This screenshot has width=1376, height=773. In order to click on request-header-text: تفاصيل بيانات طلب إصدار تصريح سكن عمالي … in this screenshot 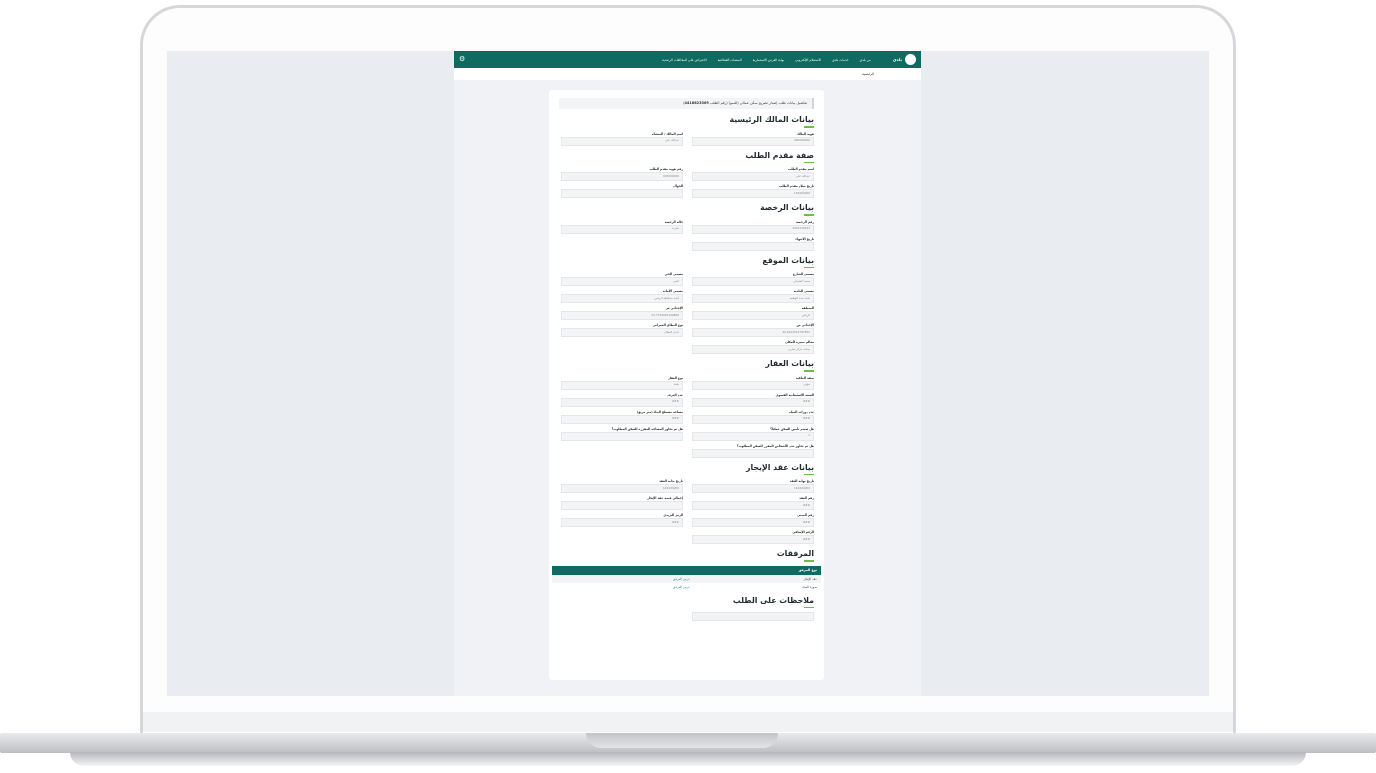, I will do `click(757, 103)`.